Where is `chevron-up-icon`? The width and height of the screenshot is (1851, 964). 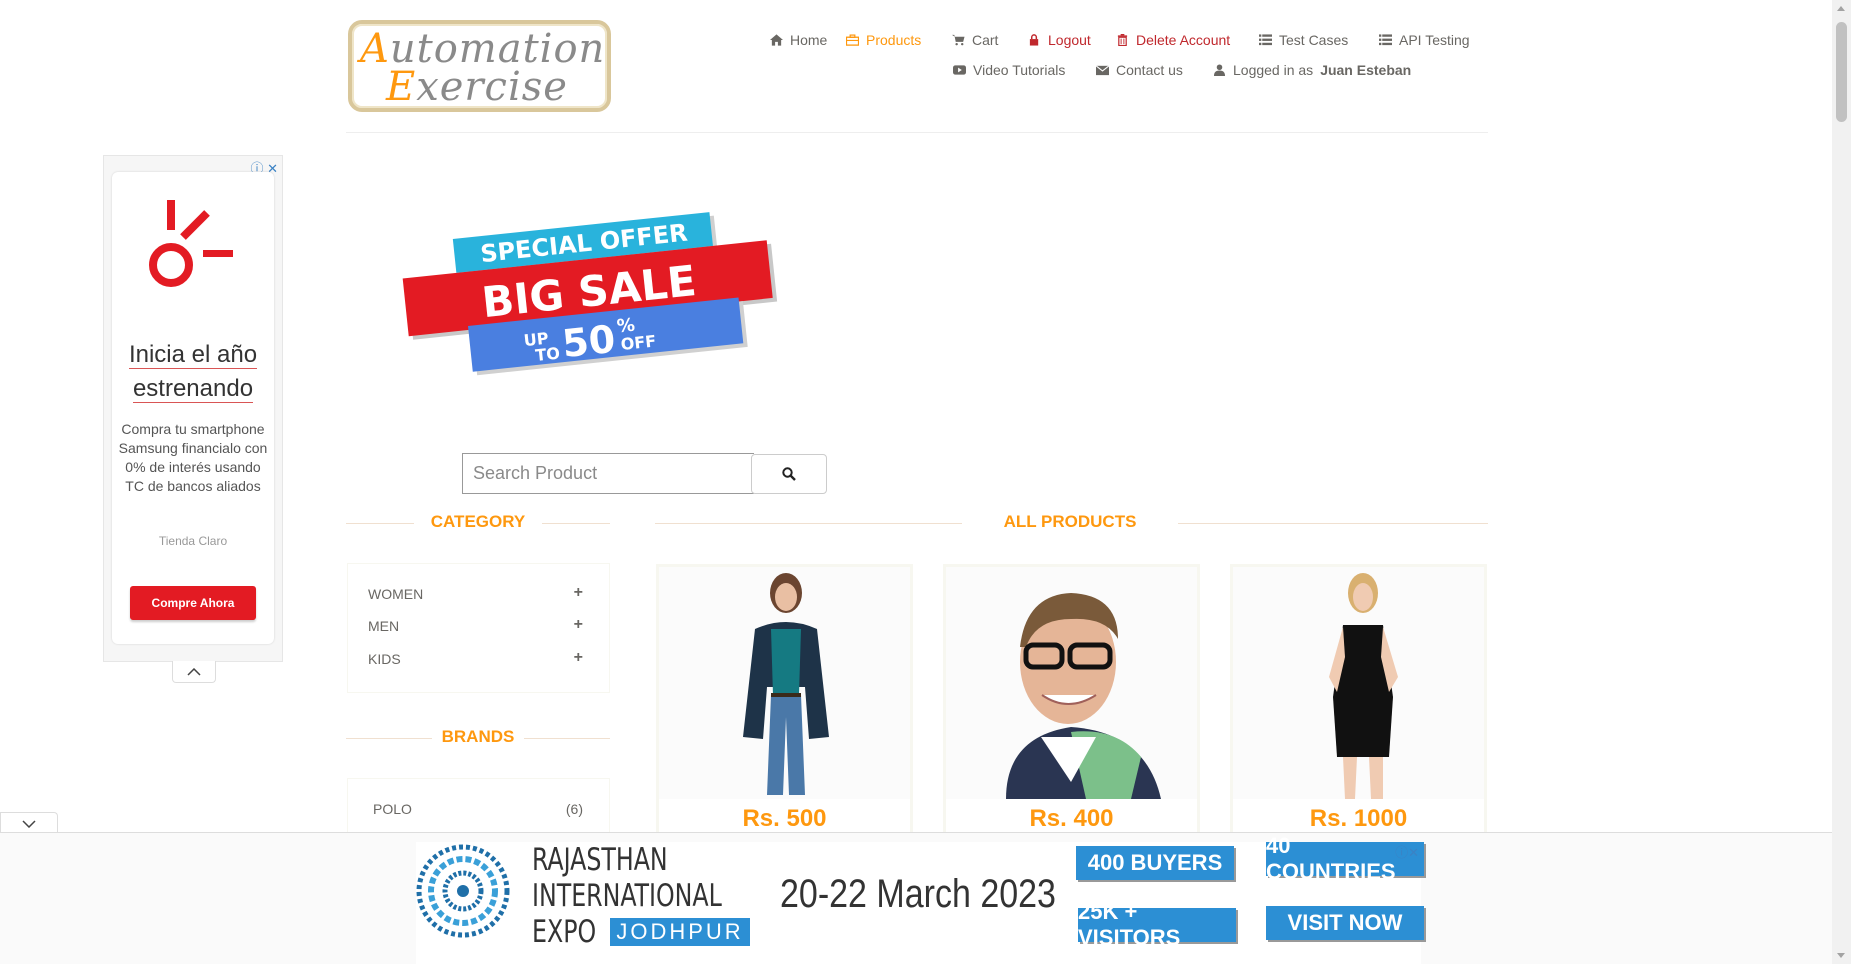 chevron-up-icon is located at coordinates (194, 671).